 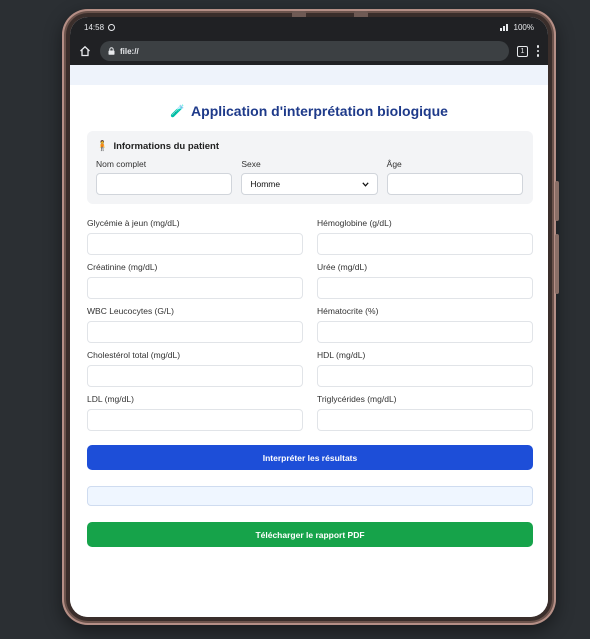 What do you see at coordinates (121, 164) in the screenshot?
I see `name-label: Nom complet` at bounding box center [121, 164].